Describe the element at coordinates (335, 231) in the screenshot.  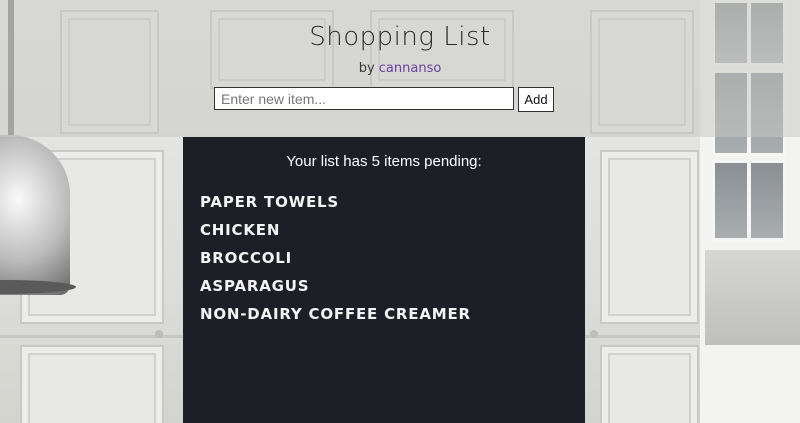
I see `list-item: Chicken` at that location.